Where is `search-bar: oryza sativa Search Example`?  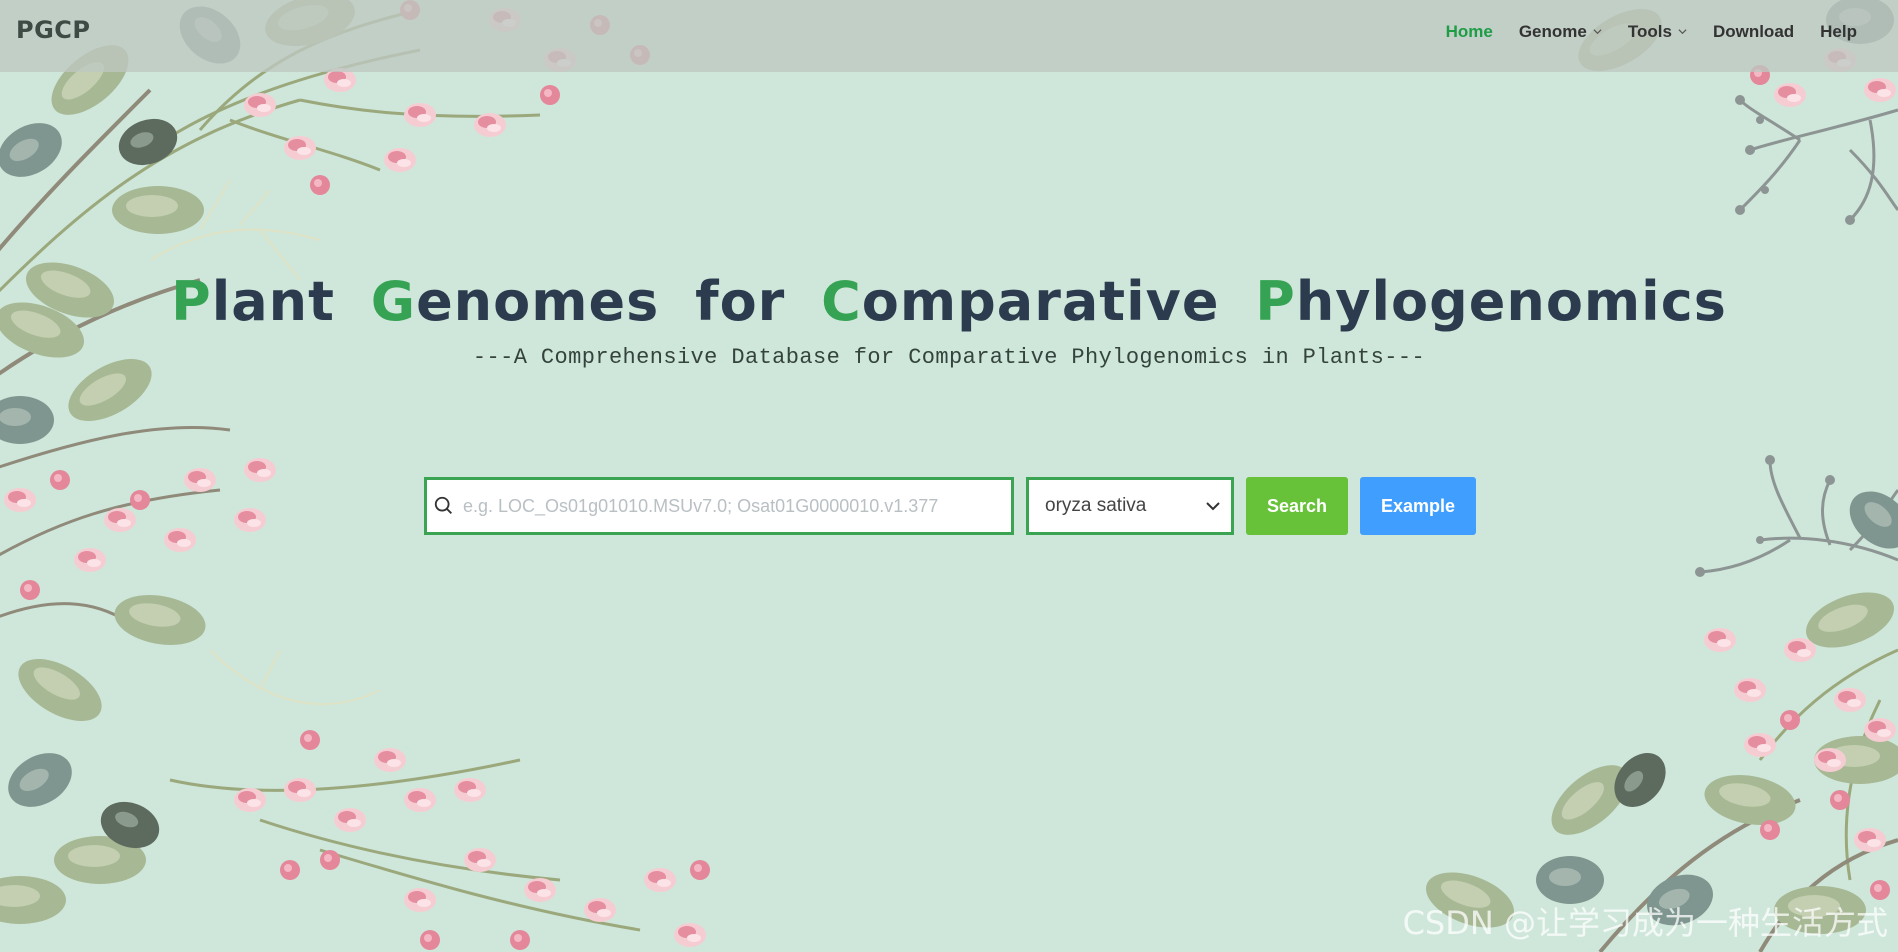 search-bar: oryza sativa Search Example is located at coordinates (950, 506).